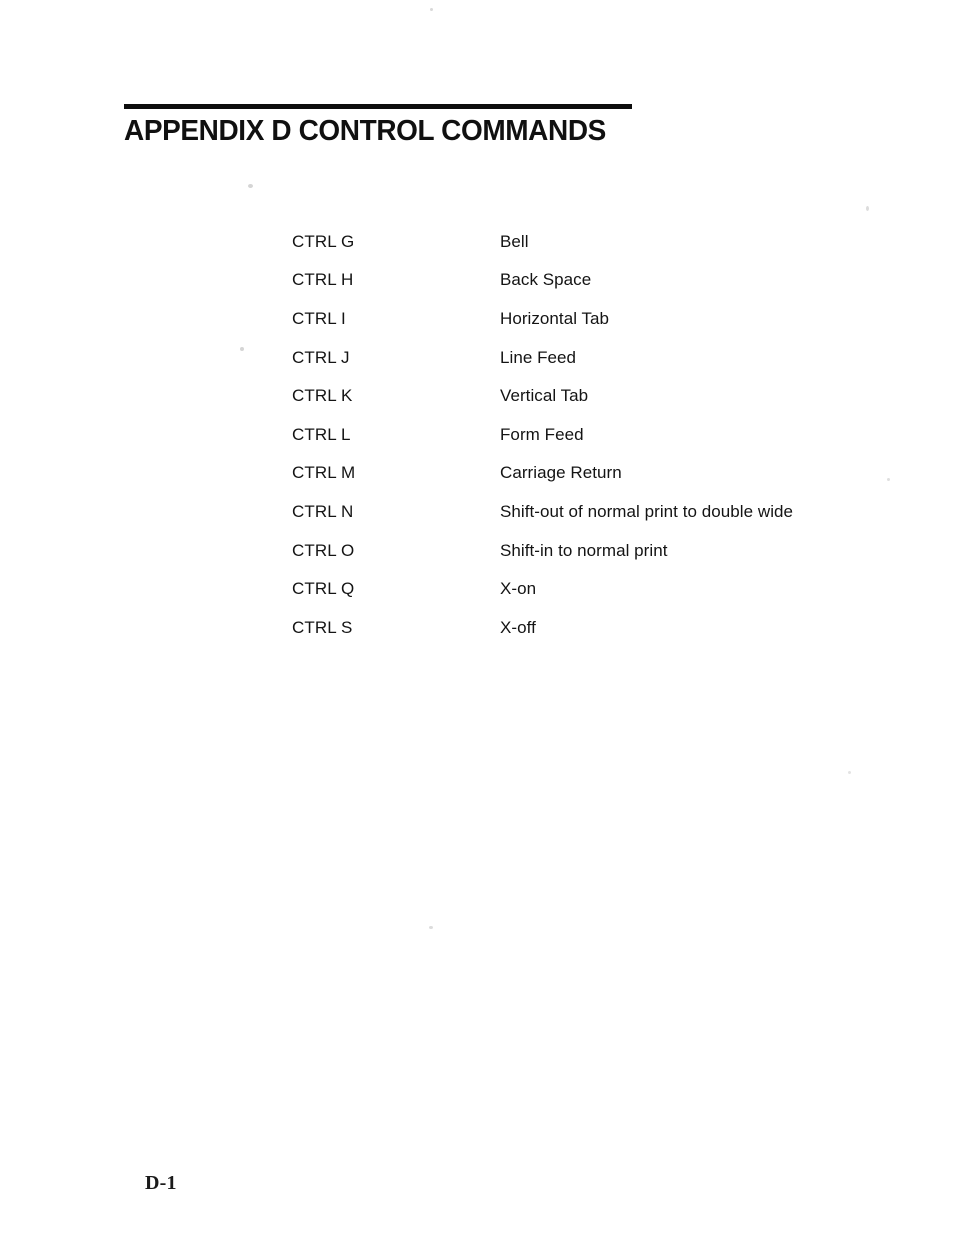 This screenshot has height=1238, width=954. I want to click on command-key-cell: CTRL L, so click(321, 434).